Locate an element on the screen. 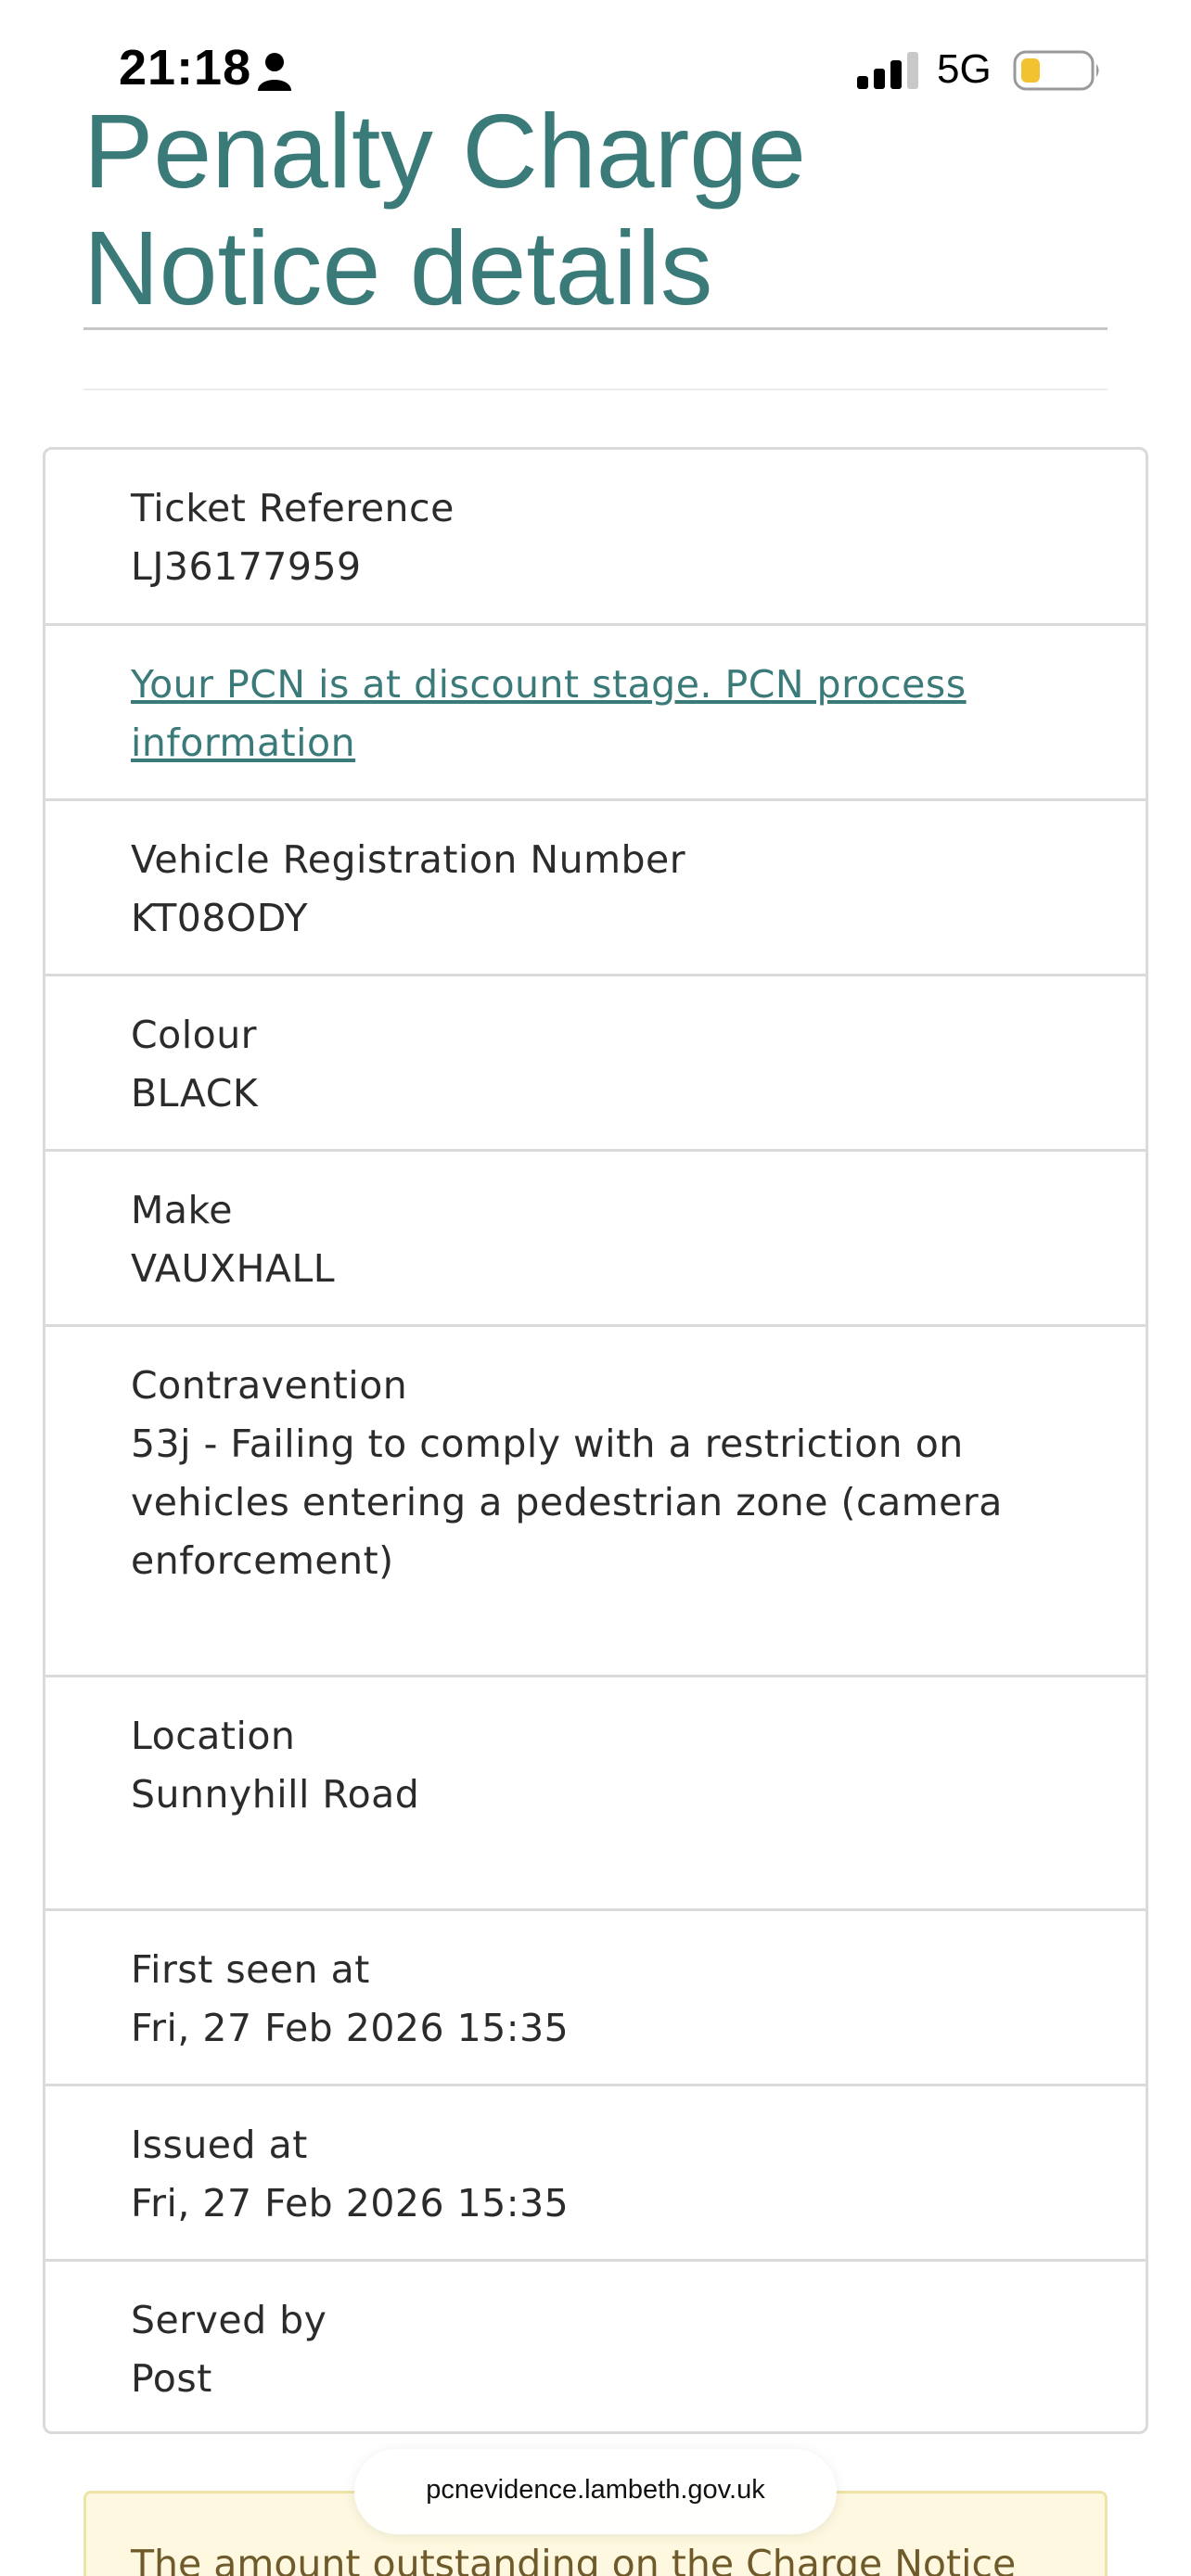  detail-label: First seen at is located at coordinates (250, 1969).